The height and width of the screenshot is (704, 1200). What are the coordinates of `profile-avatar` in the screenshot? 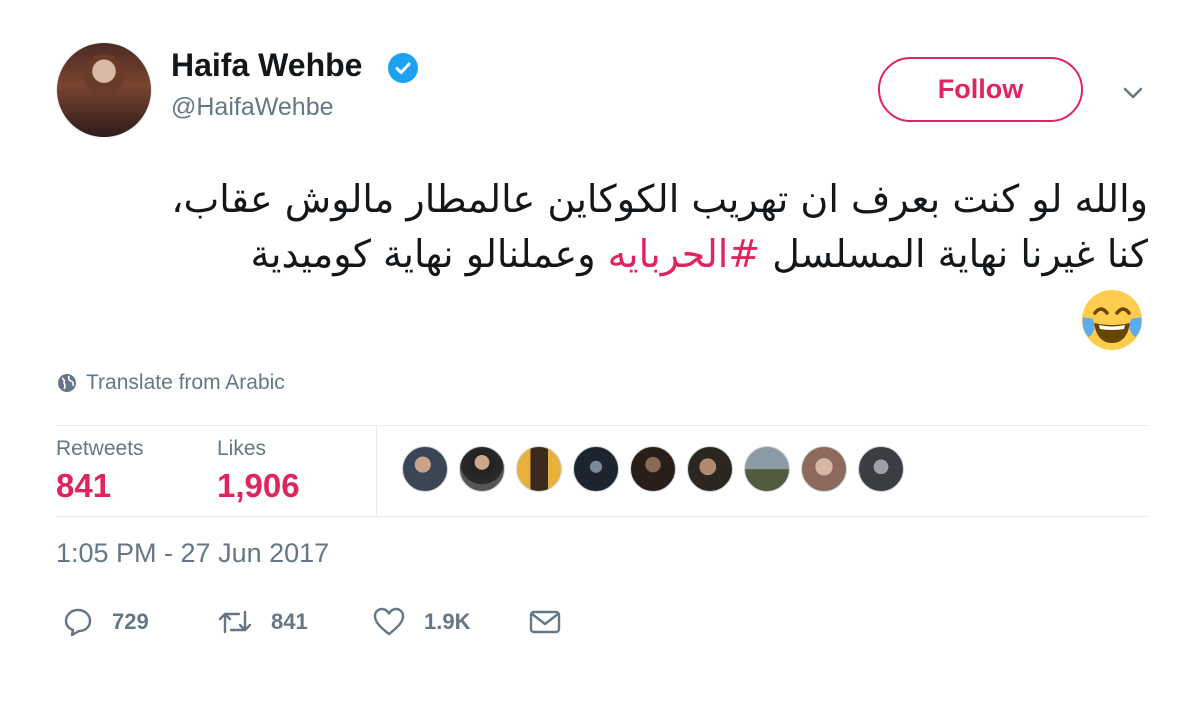 It's located at (104, 90).